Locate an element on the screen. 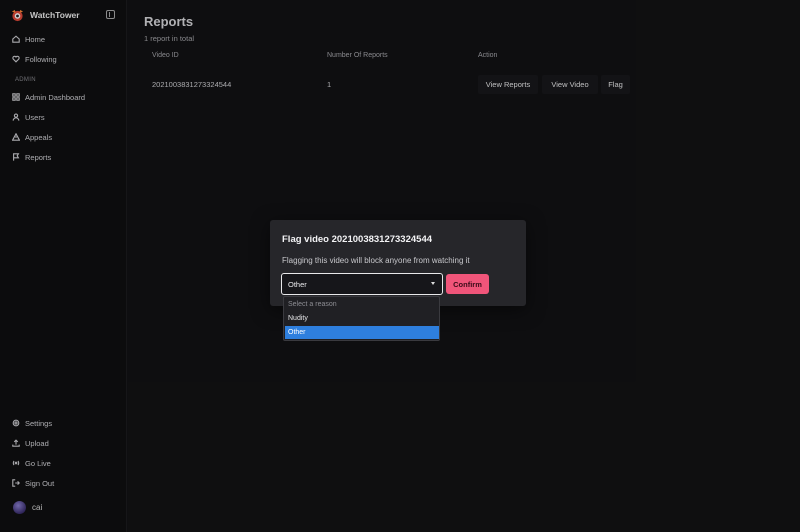 This screenshot has width=800, height=532. reason-dropdown-list: Select a reason Nudity Other is located at coordinates (361, 318).